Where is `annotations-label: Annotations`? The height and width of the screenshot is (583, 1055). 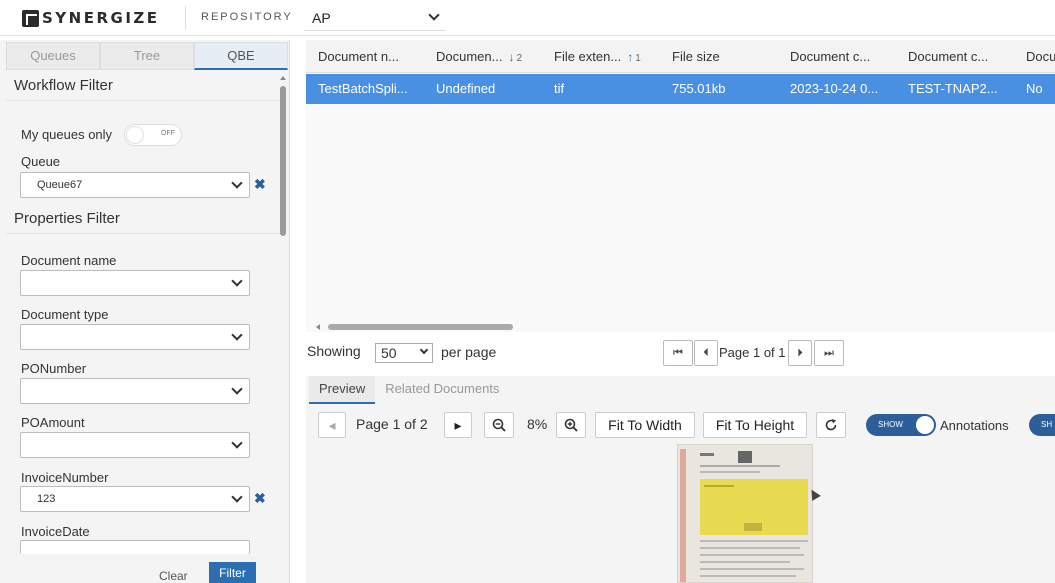 annotations-label: Annotations is located at coordinates (974, 425).